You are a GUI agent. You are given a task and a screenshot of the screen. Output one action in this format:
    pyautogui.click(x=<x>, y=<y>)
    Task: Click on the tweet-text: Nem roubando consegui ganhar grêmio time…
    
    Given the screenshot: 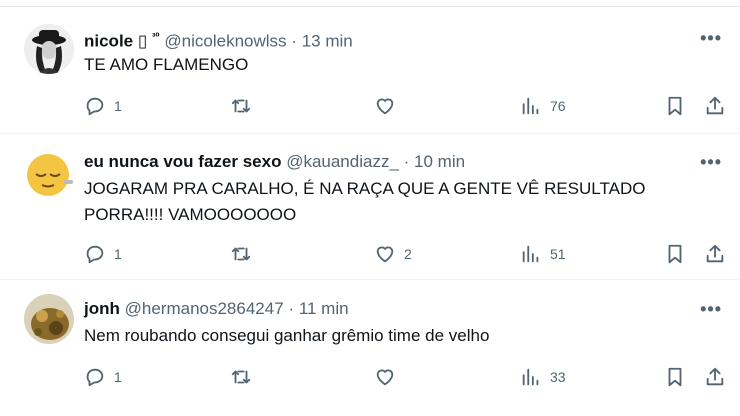 What is the action you would take?
    pyautogui.click(x=287, y=335)
    